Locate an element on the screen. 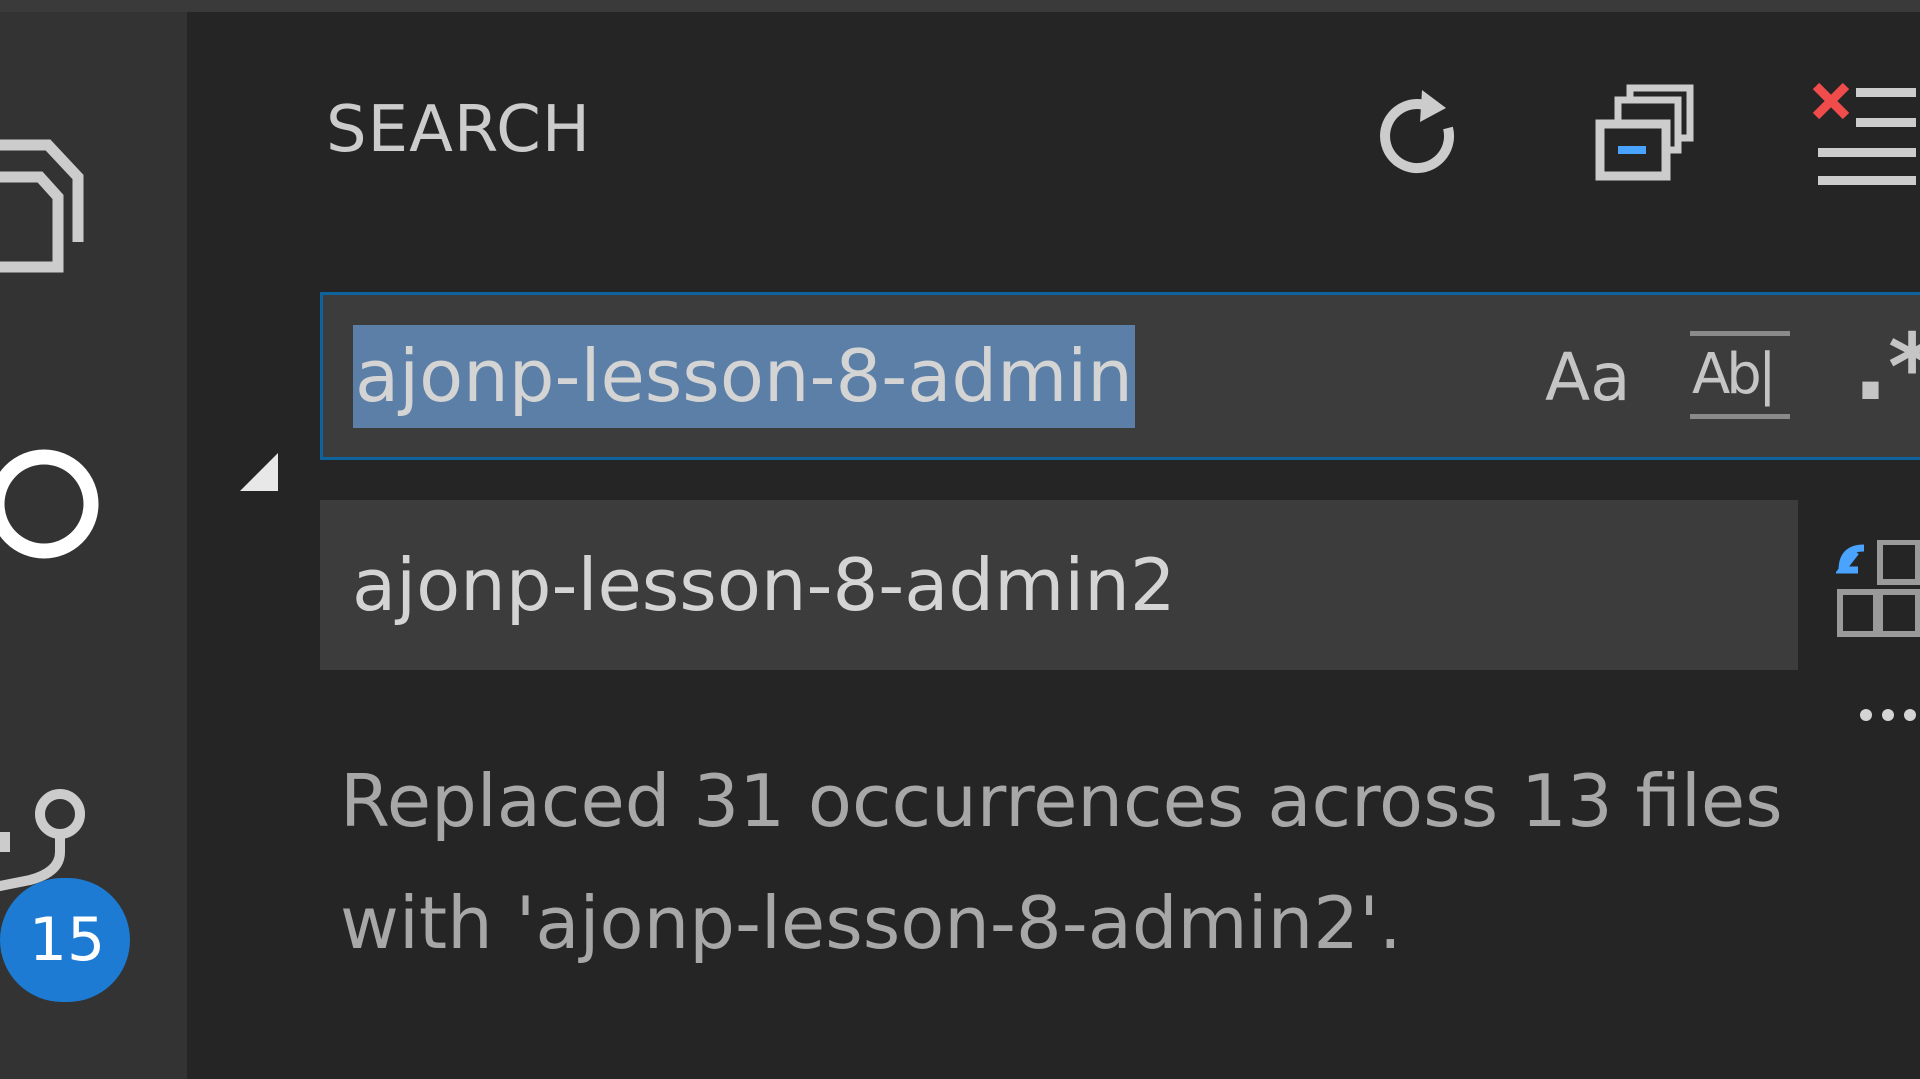  collapse-all-icon is located at coordinates (1645, 135).